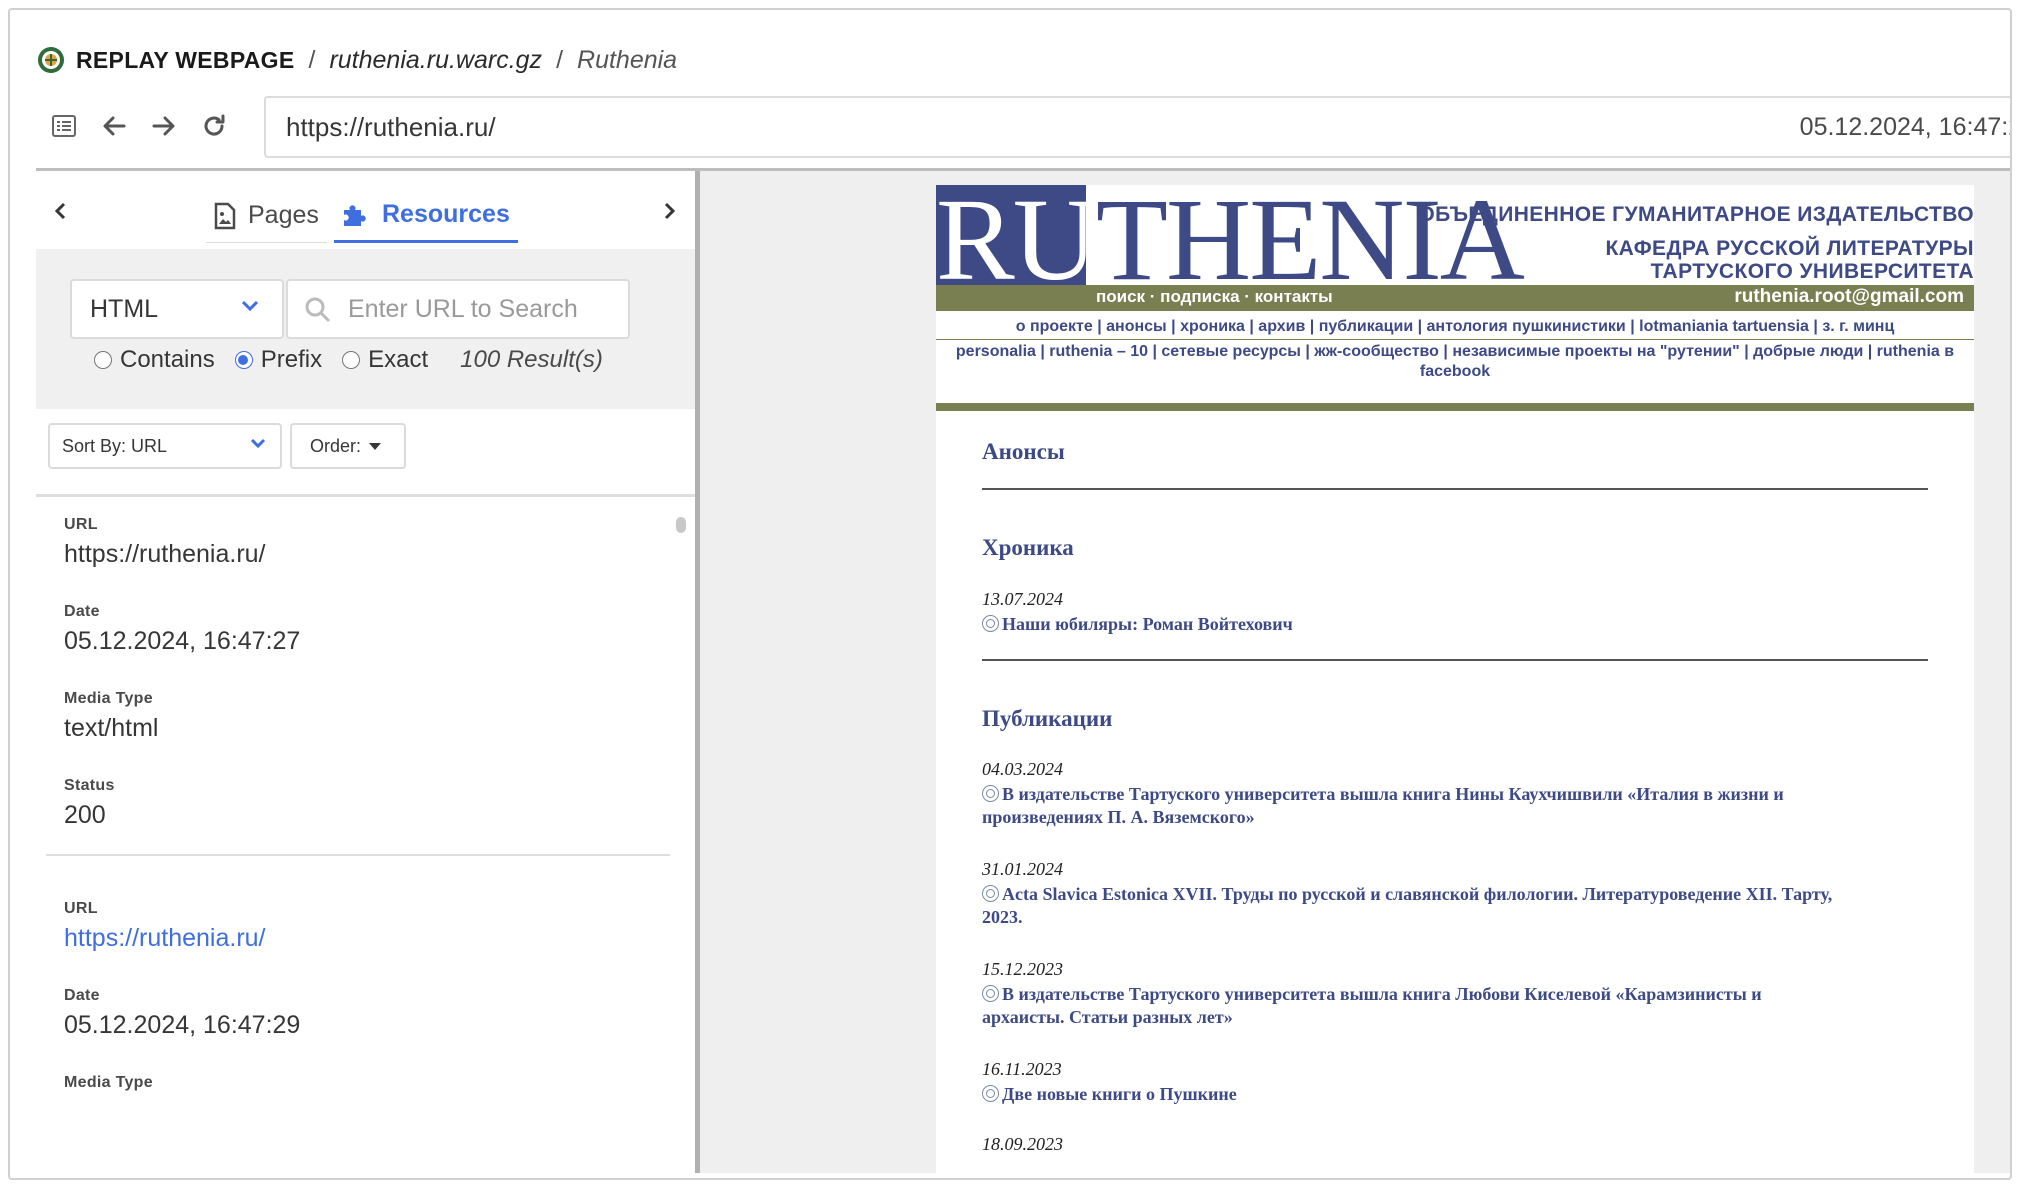  Describe the element at coordinates (291, 359) in the screenshot. I see `radio-prefix-label: Prefix` at that location.